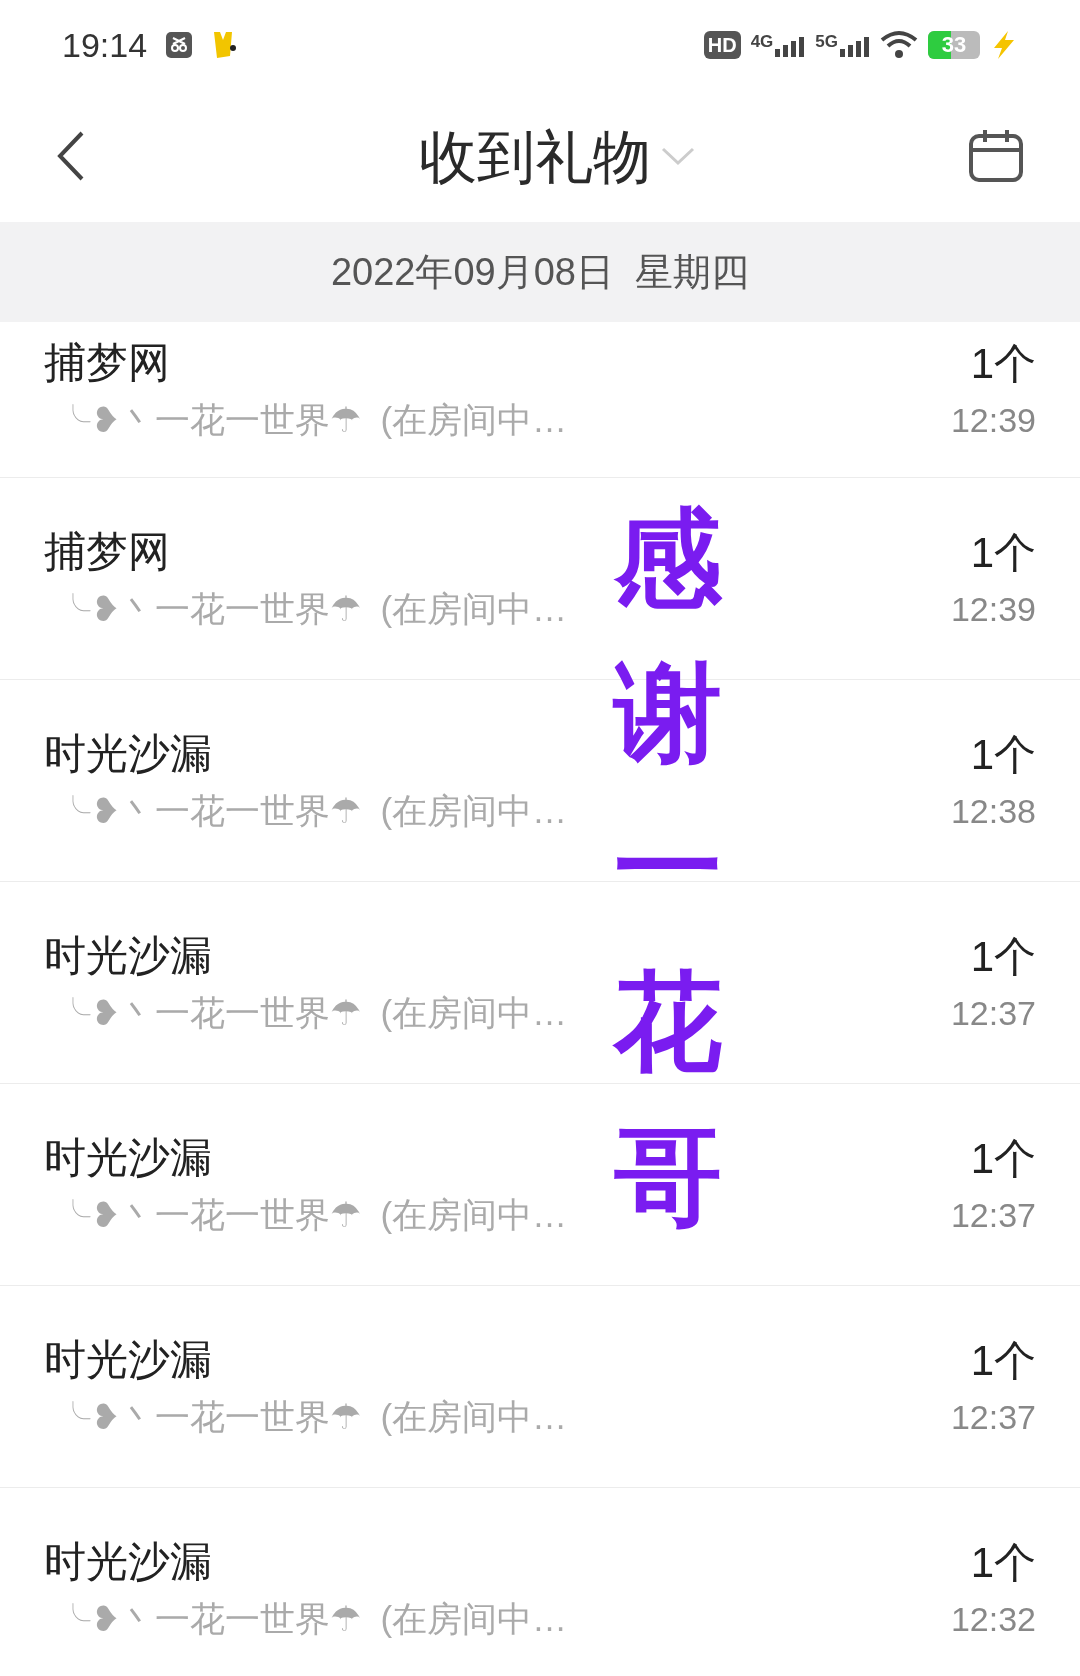 The image size is (1080, 1676). What do you see at coordinates (993, 811) in the screenshot?
I see `gift-time: 12:38` at bounding box center [993, 811].